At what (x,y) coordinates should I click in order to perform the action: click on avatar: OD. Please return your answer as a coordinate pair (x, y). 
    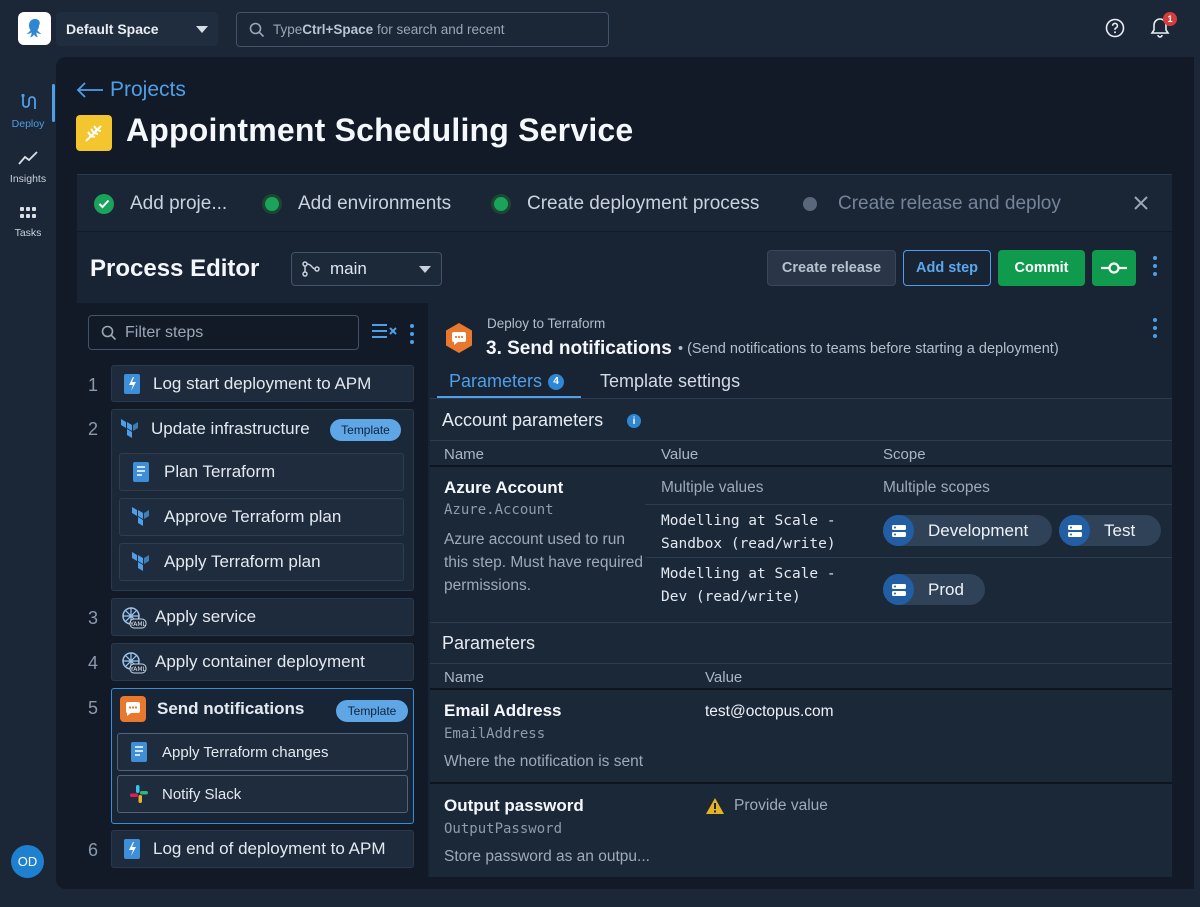
    Looking at the image, I should click on (27, 861).